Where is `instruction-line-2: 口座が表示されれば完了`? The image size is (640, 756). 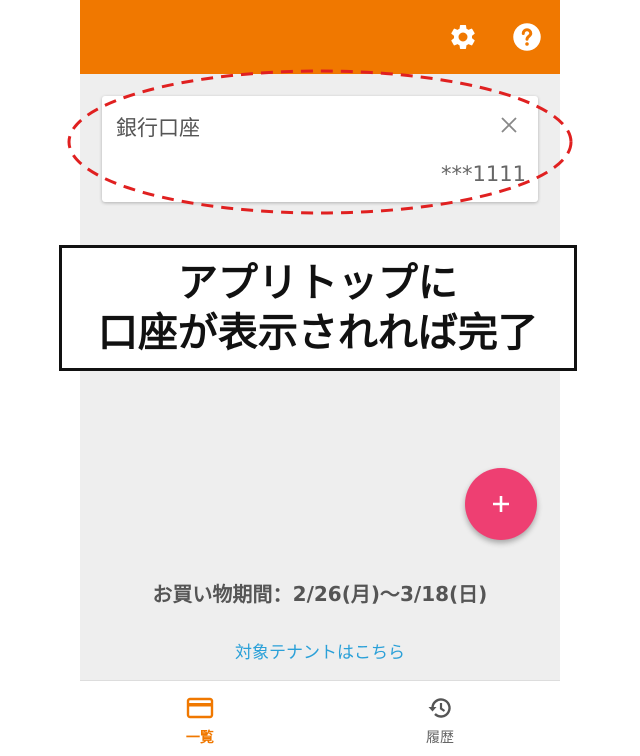 instruction-line-2: 口座が表示されれば完了 is located at coordinates (318, 333).